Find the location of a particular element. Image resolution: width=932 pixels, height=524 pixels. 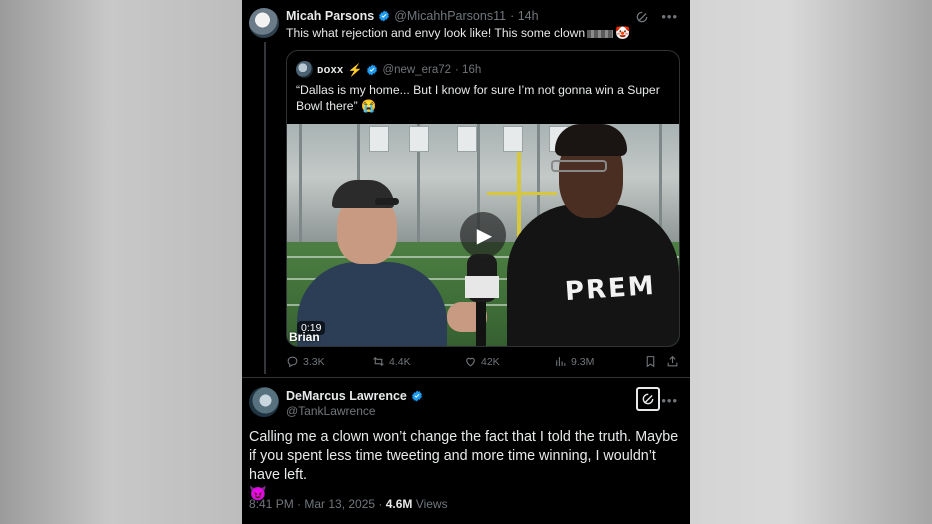

like-button: 42K is located at coordinates (509, 361).